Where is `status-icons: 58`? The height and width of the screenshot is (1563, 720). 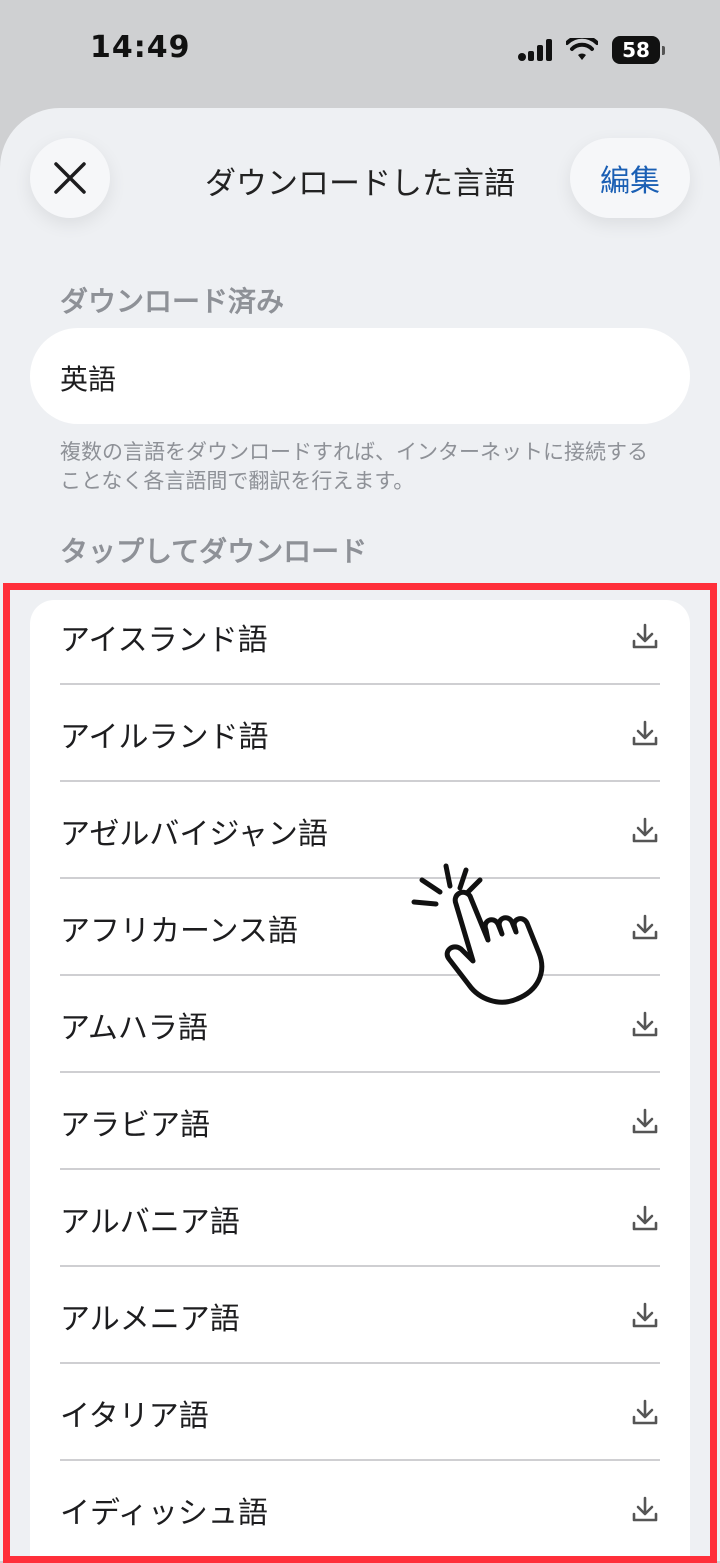
status-icons: 58 is located at coordinates (591, 50).